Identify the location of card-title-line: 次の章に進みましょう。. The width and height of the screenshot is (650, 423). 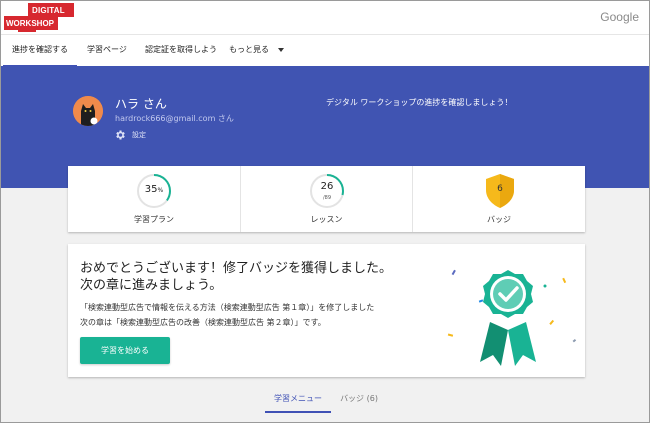
(151, 285).